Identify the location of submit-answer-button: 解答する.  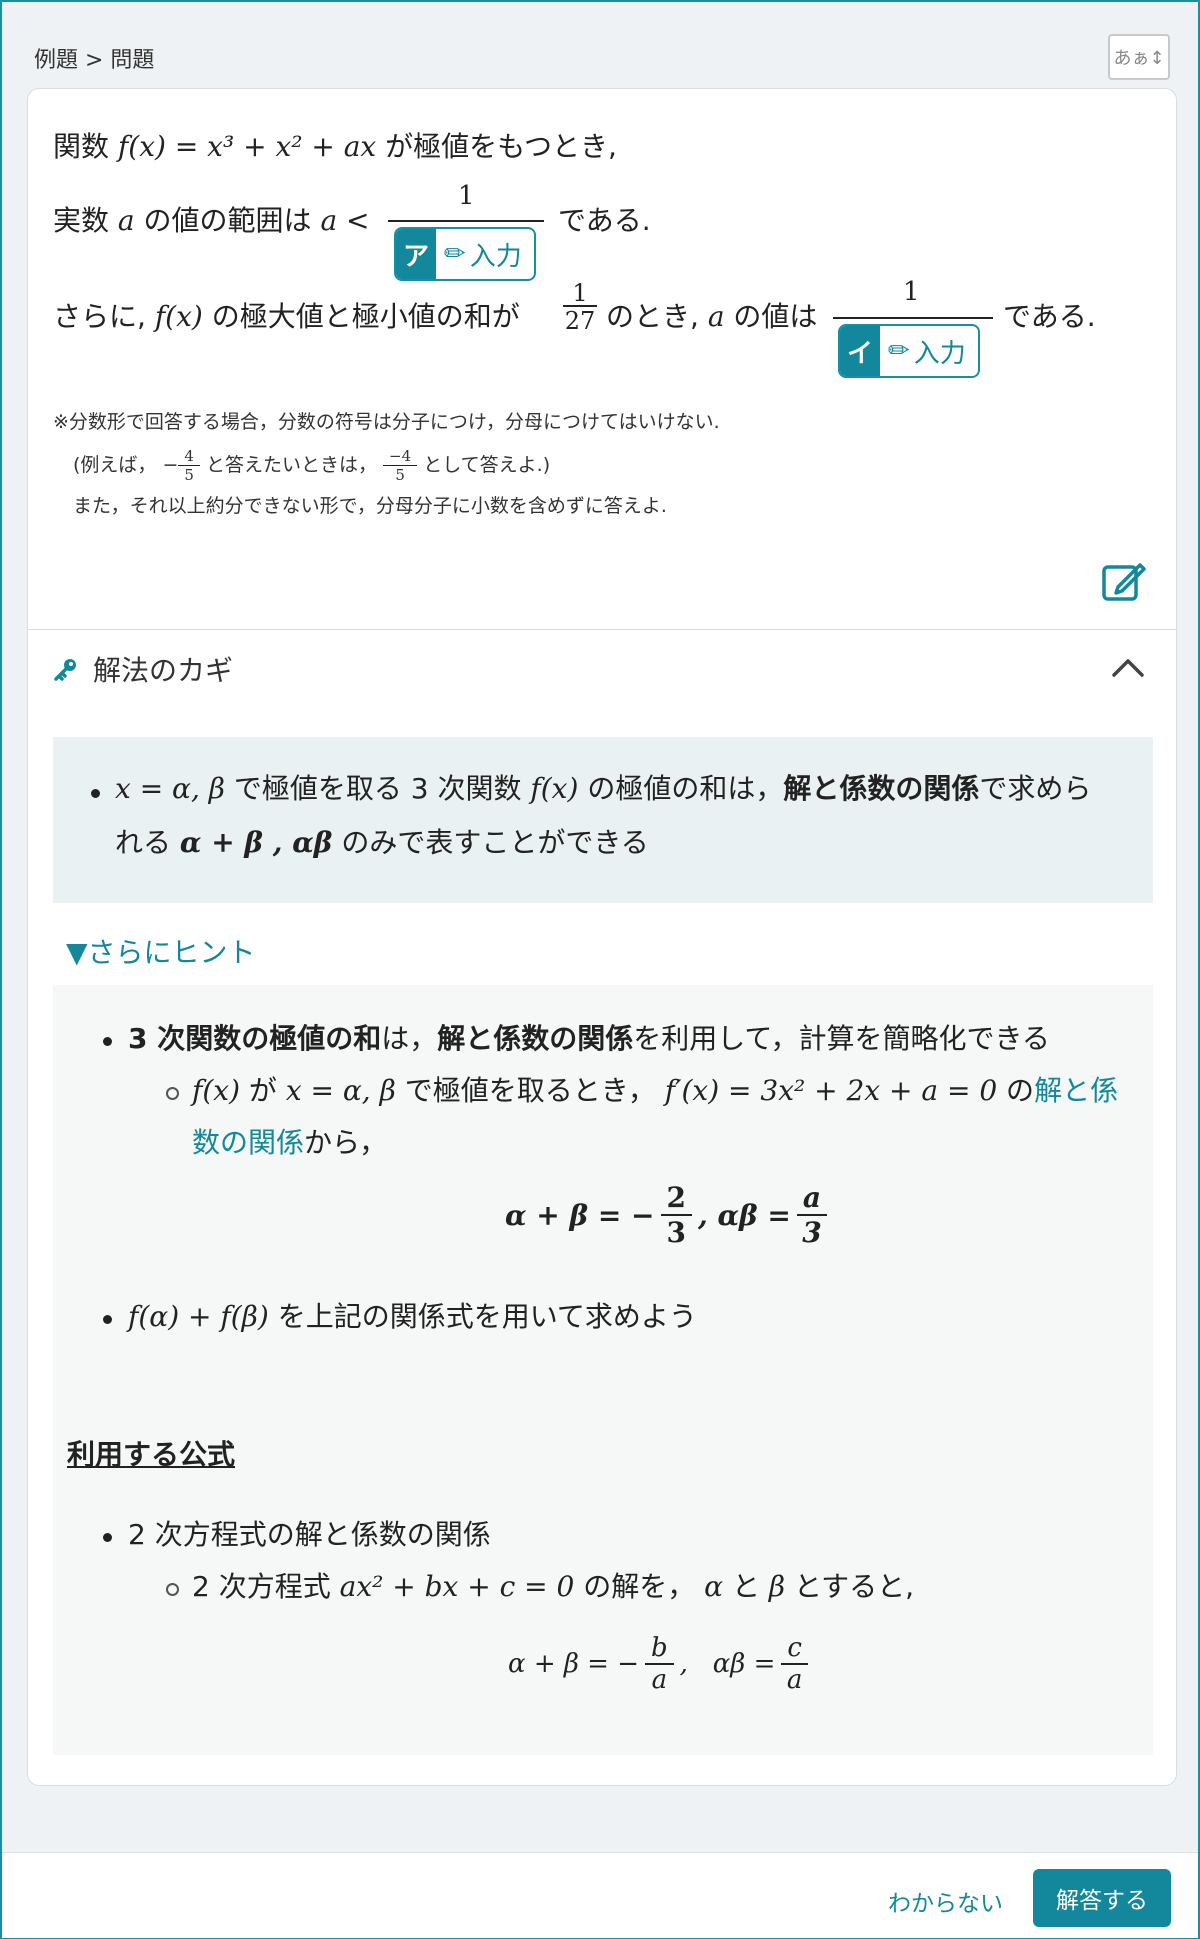
(1102, 1898).